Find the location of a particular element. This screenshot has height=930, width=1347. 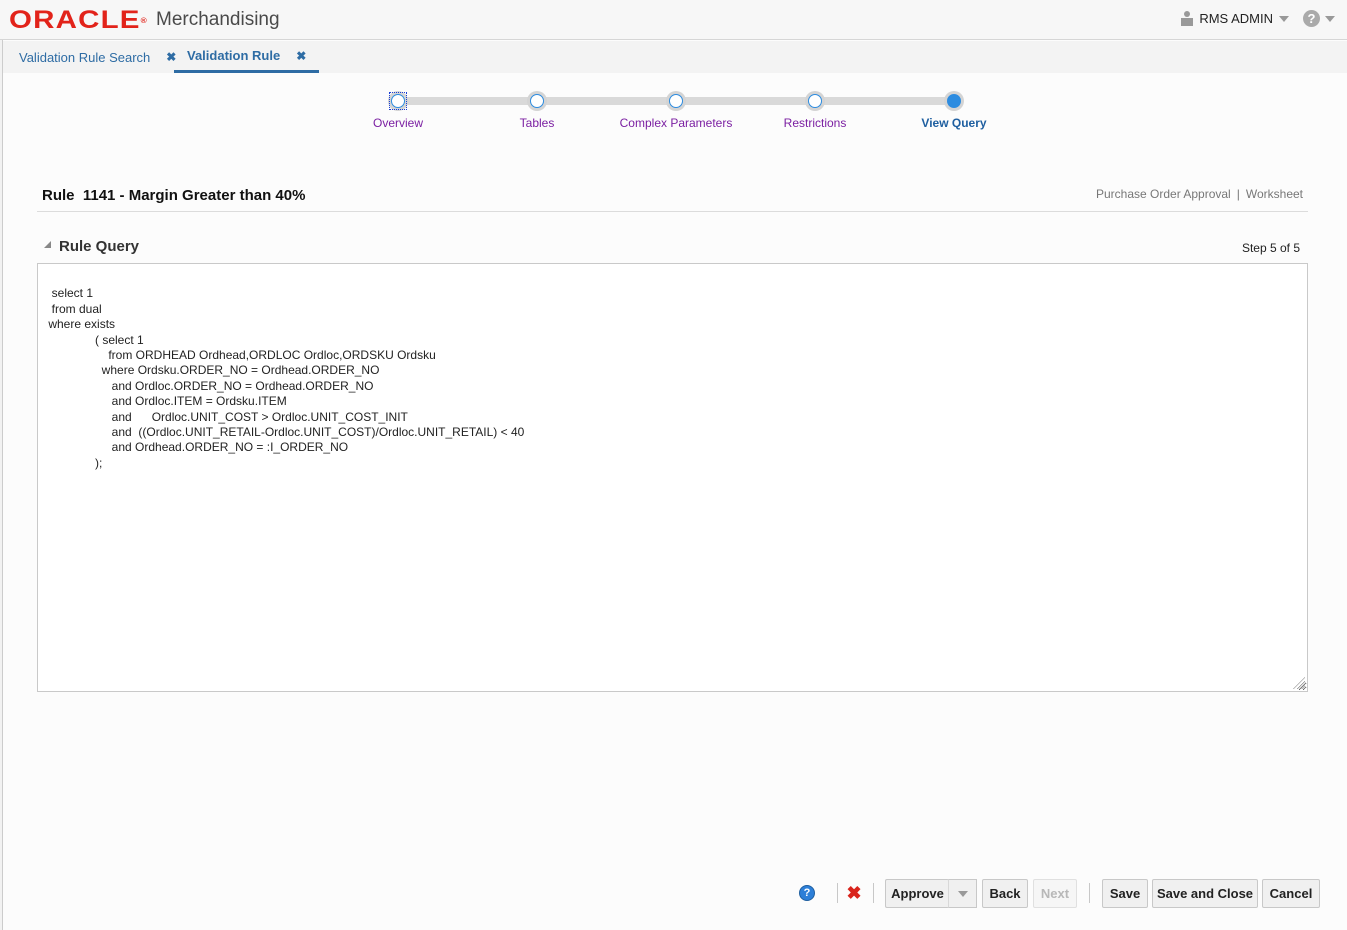

next-button: Next is located at coordinates (1055, 893).